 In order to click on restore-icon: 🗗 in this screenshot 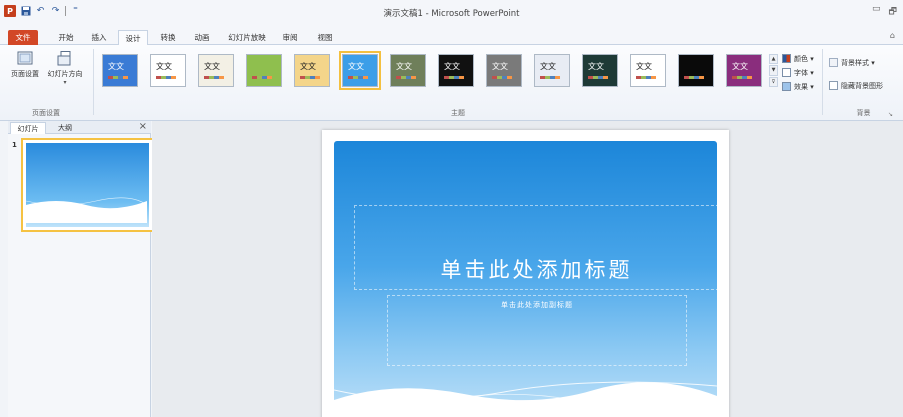, I will do `click(893, 12)`.